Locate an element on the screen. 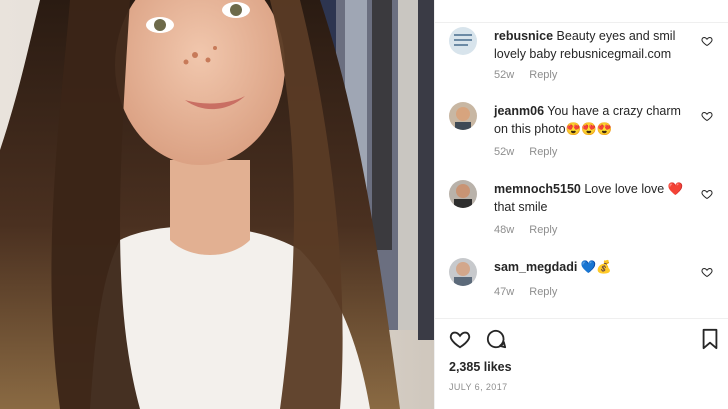  comment-text-block: sam_megdadi 💙💰 is located at coordinates (594, 267).